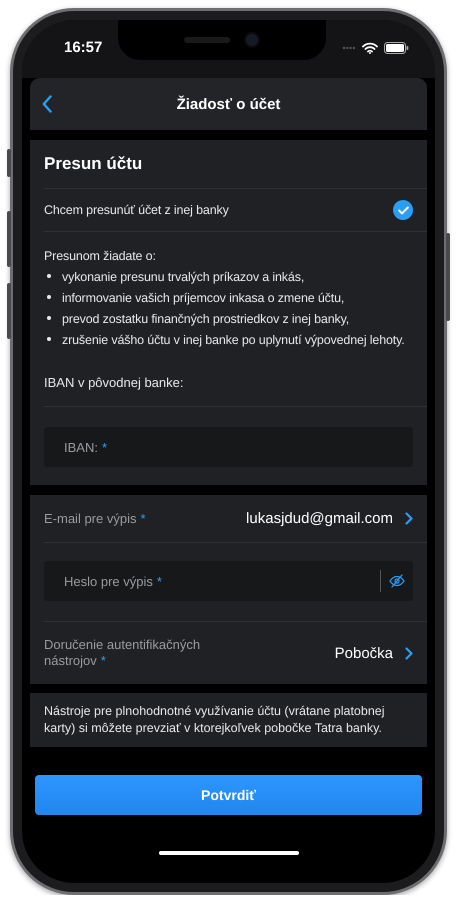 The height and width of the screenshot is (900, 457). I want to click on delivery-value: Pobočka, so click(373, 653).